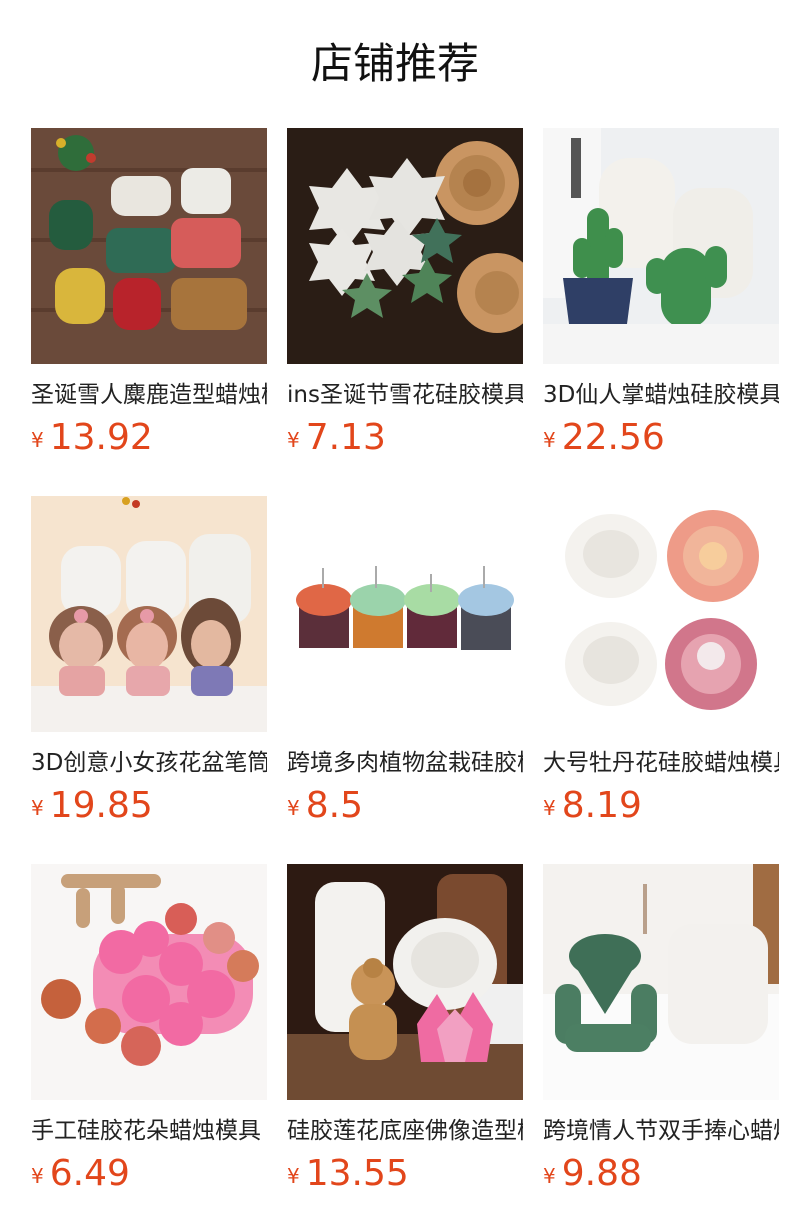  What do you see at coordinates (89, 1173) in the screenshot?
I see `product-price: 6.49` at bounding box center [89, 1173].